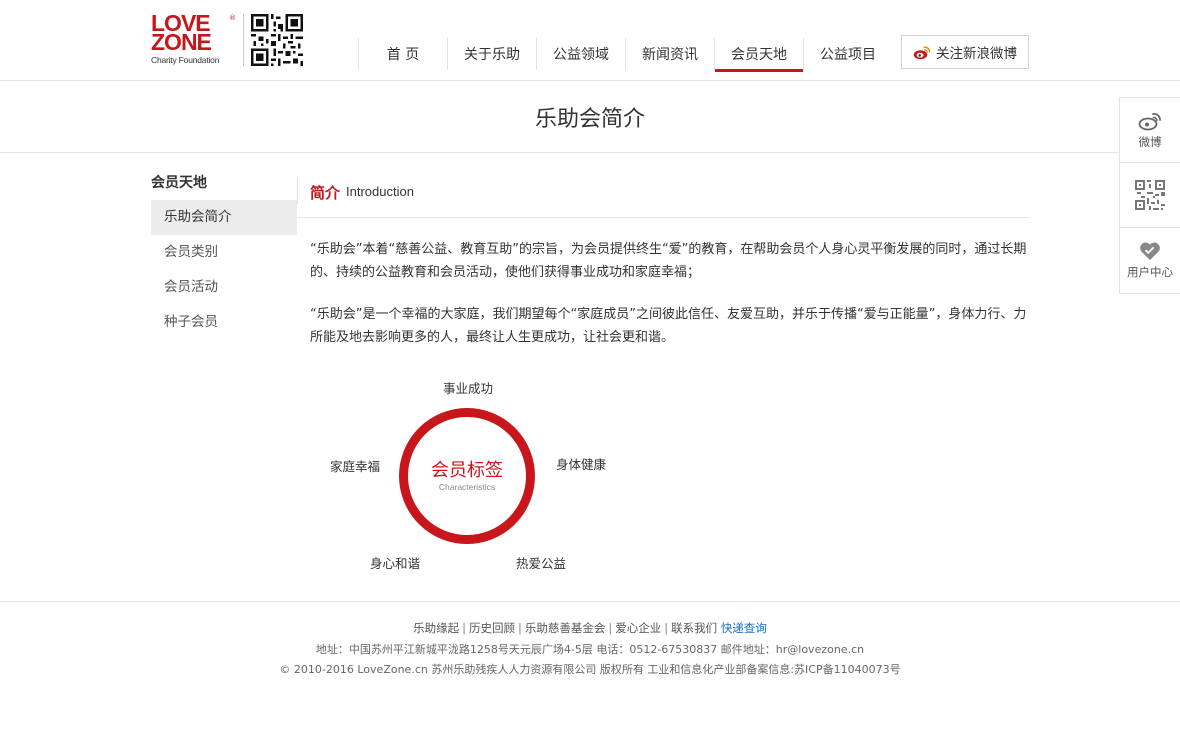  I want to click on footer-link-origin: 乐助缘起, so click(436, 628).